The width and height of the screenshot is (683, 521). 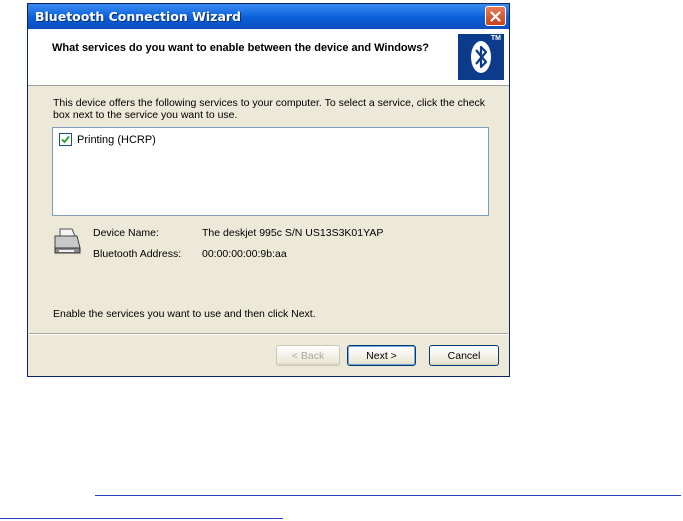 I want to click on bluetooth-logo-icon: TM, so click(x=481, y=57).